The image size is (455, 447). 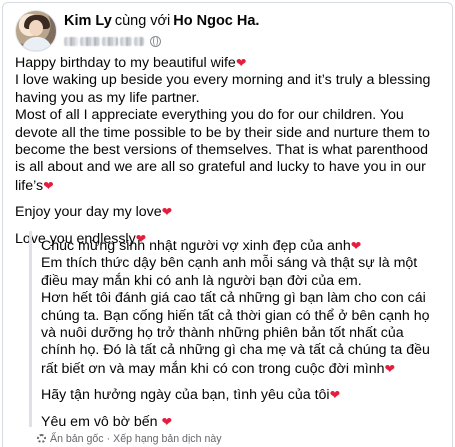 What do you see at coordinates (41, 438) in the screenshot?
I see `gear-icon` at bounding box center [41, 438].